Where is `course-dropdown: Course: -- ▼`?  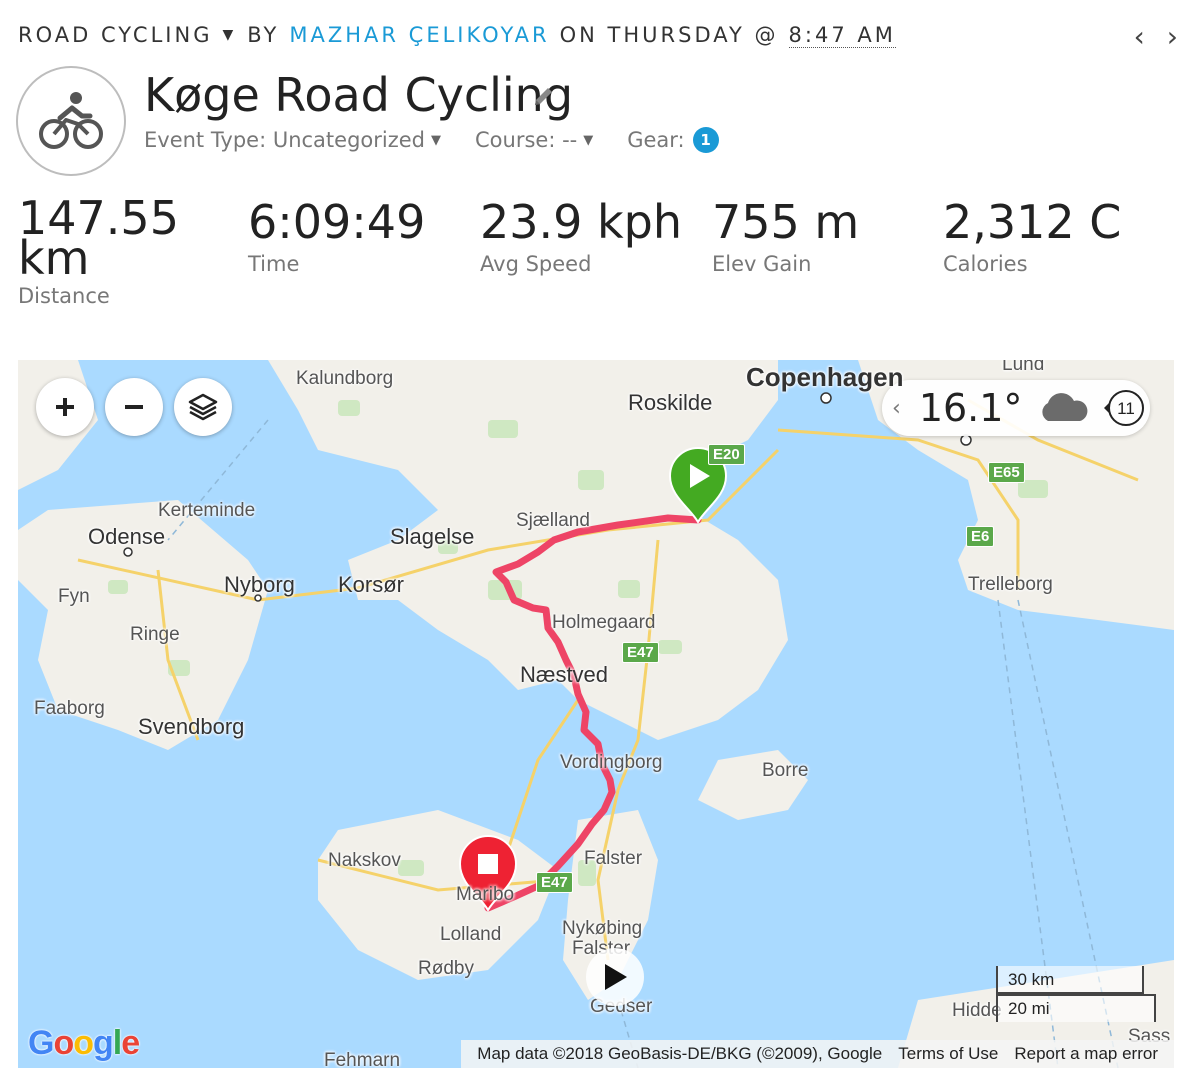 course-dropdown: Course: -- ▼ is located at coordinates (534, 140).